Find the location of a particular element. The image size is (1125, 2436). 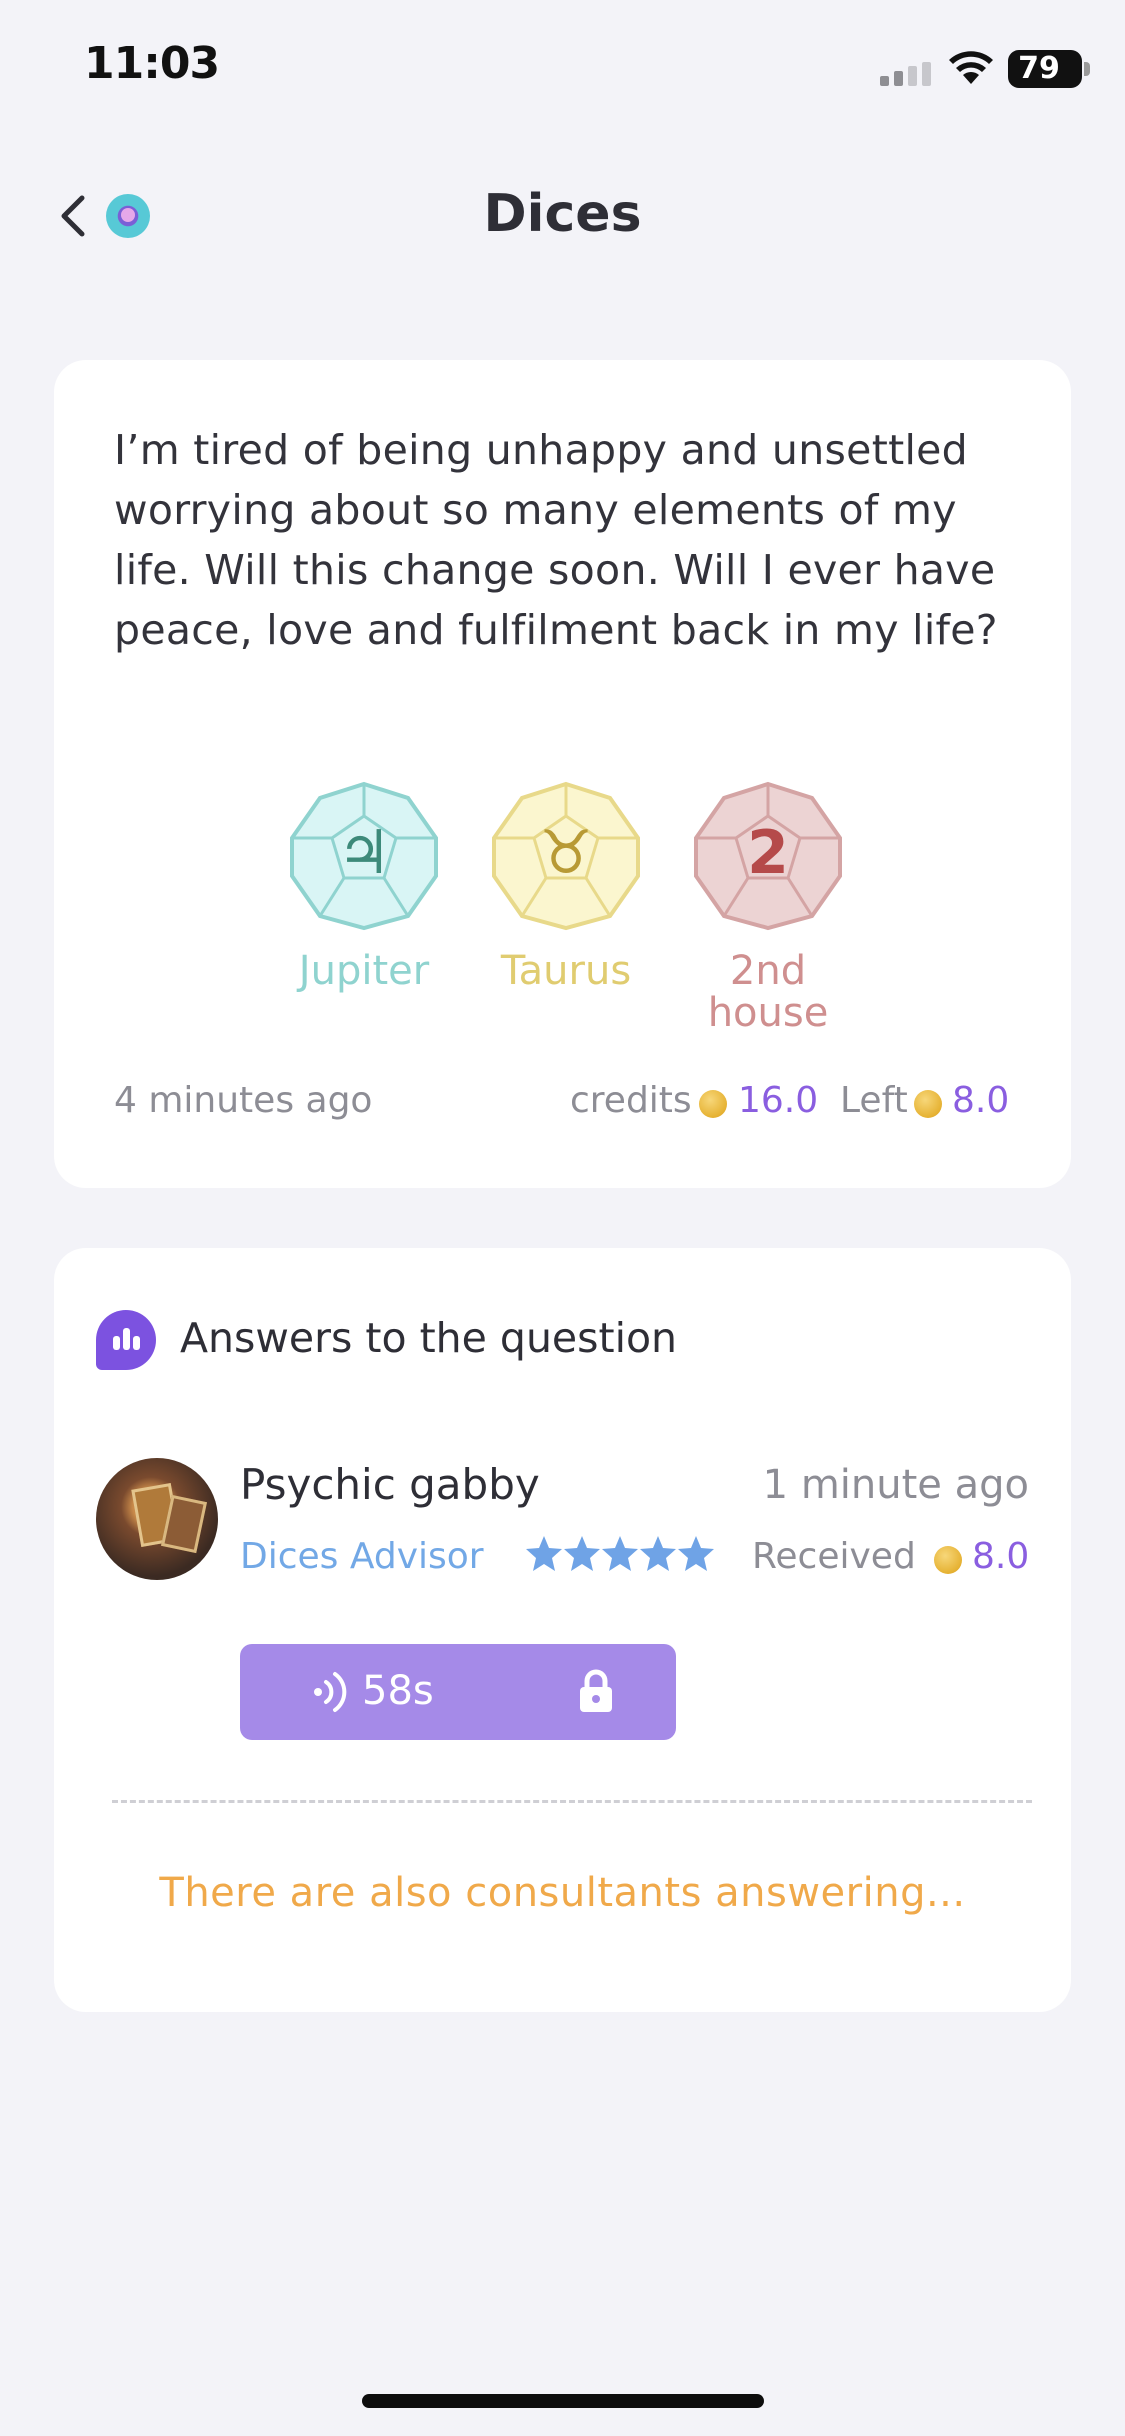

status-time: 11:03 is located at coordinates (152, 63).